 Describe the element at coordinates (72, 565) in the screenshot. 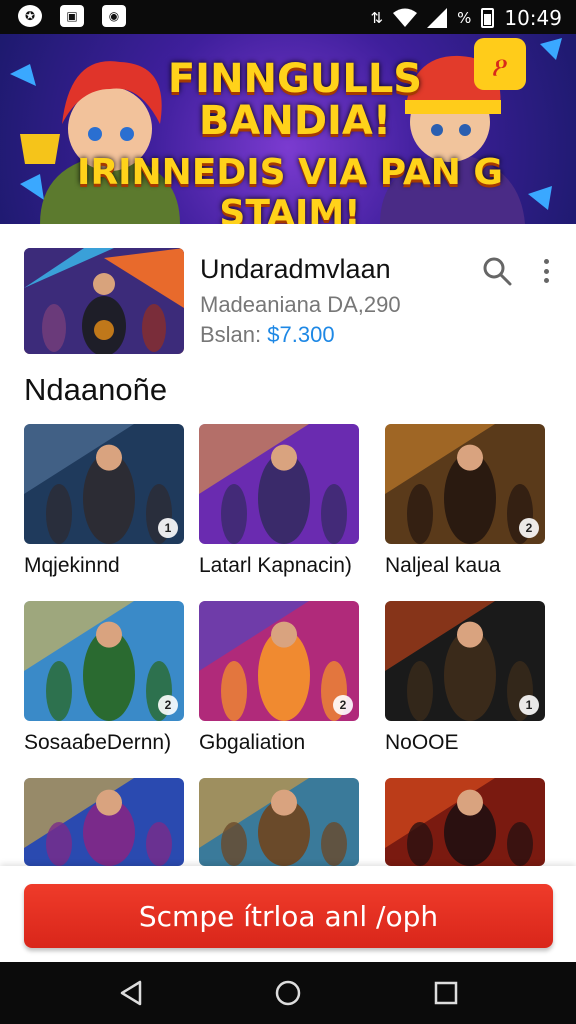

I see `game-title: Mqjekinnd` at that location.